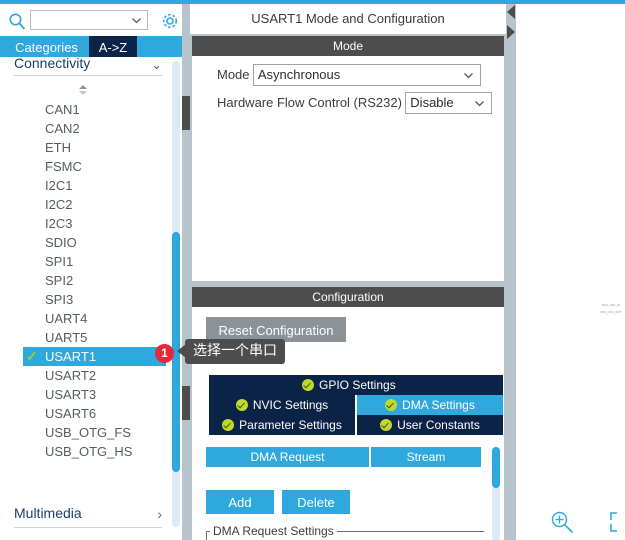 The height and width of the screenshot is (540, 625). What do you see at coordinates (66, 318) in the screenshot?
I see `ip-item-label: UART4` at bounding box center [66, 318].